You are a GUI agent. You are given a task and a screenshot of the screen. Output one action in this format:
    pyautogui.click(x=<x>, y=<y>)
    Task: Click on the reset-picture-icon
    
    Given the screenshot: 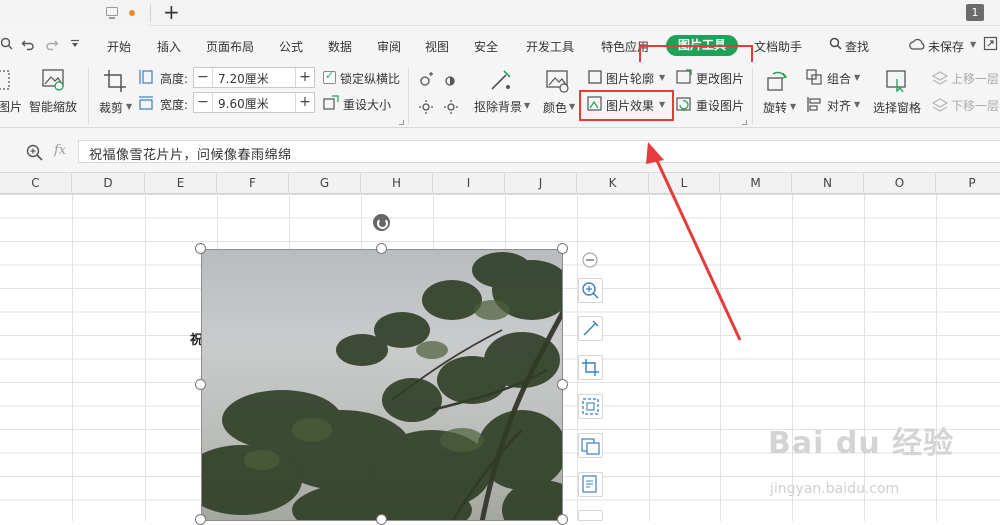 What is the action you would take?
    pyautogui.click(x=684, y=104)
    